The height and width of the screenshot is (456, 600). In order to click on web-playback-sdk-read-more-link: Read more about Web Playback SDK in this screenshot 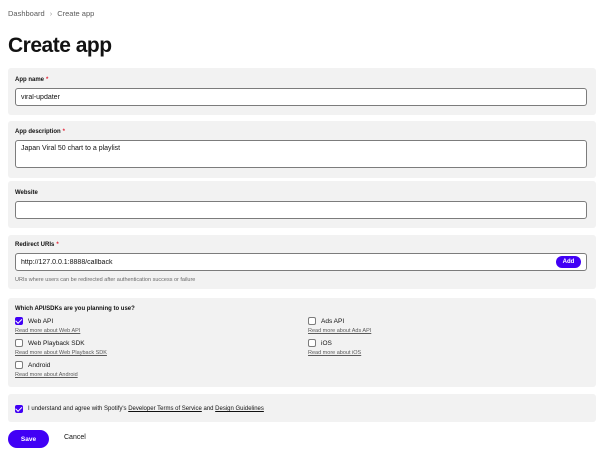, I will do `click(61, 353)`.